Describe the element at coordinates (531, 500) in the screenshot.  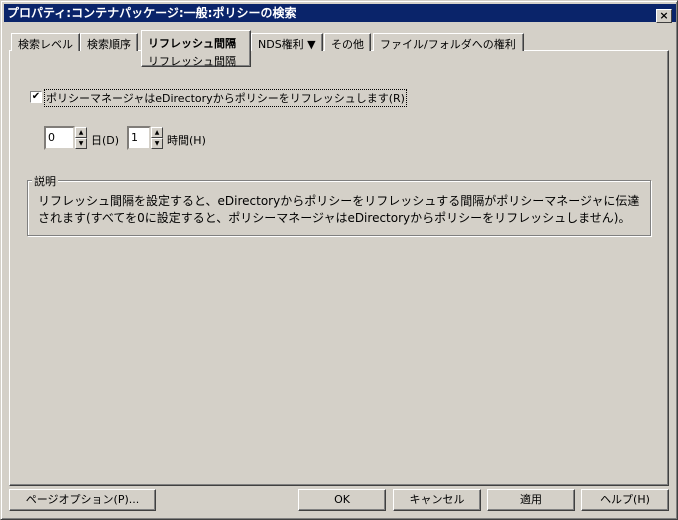
I see `apply-button: 適用` at that location.